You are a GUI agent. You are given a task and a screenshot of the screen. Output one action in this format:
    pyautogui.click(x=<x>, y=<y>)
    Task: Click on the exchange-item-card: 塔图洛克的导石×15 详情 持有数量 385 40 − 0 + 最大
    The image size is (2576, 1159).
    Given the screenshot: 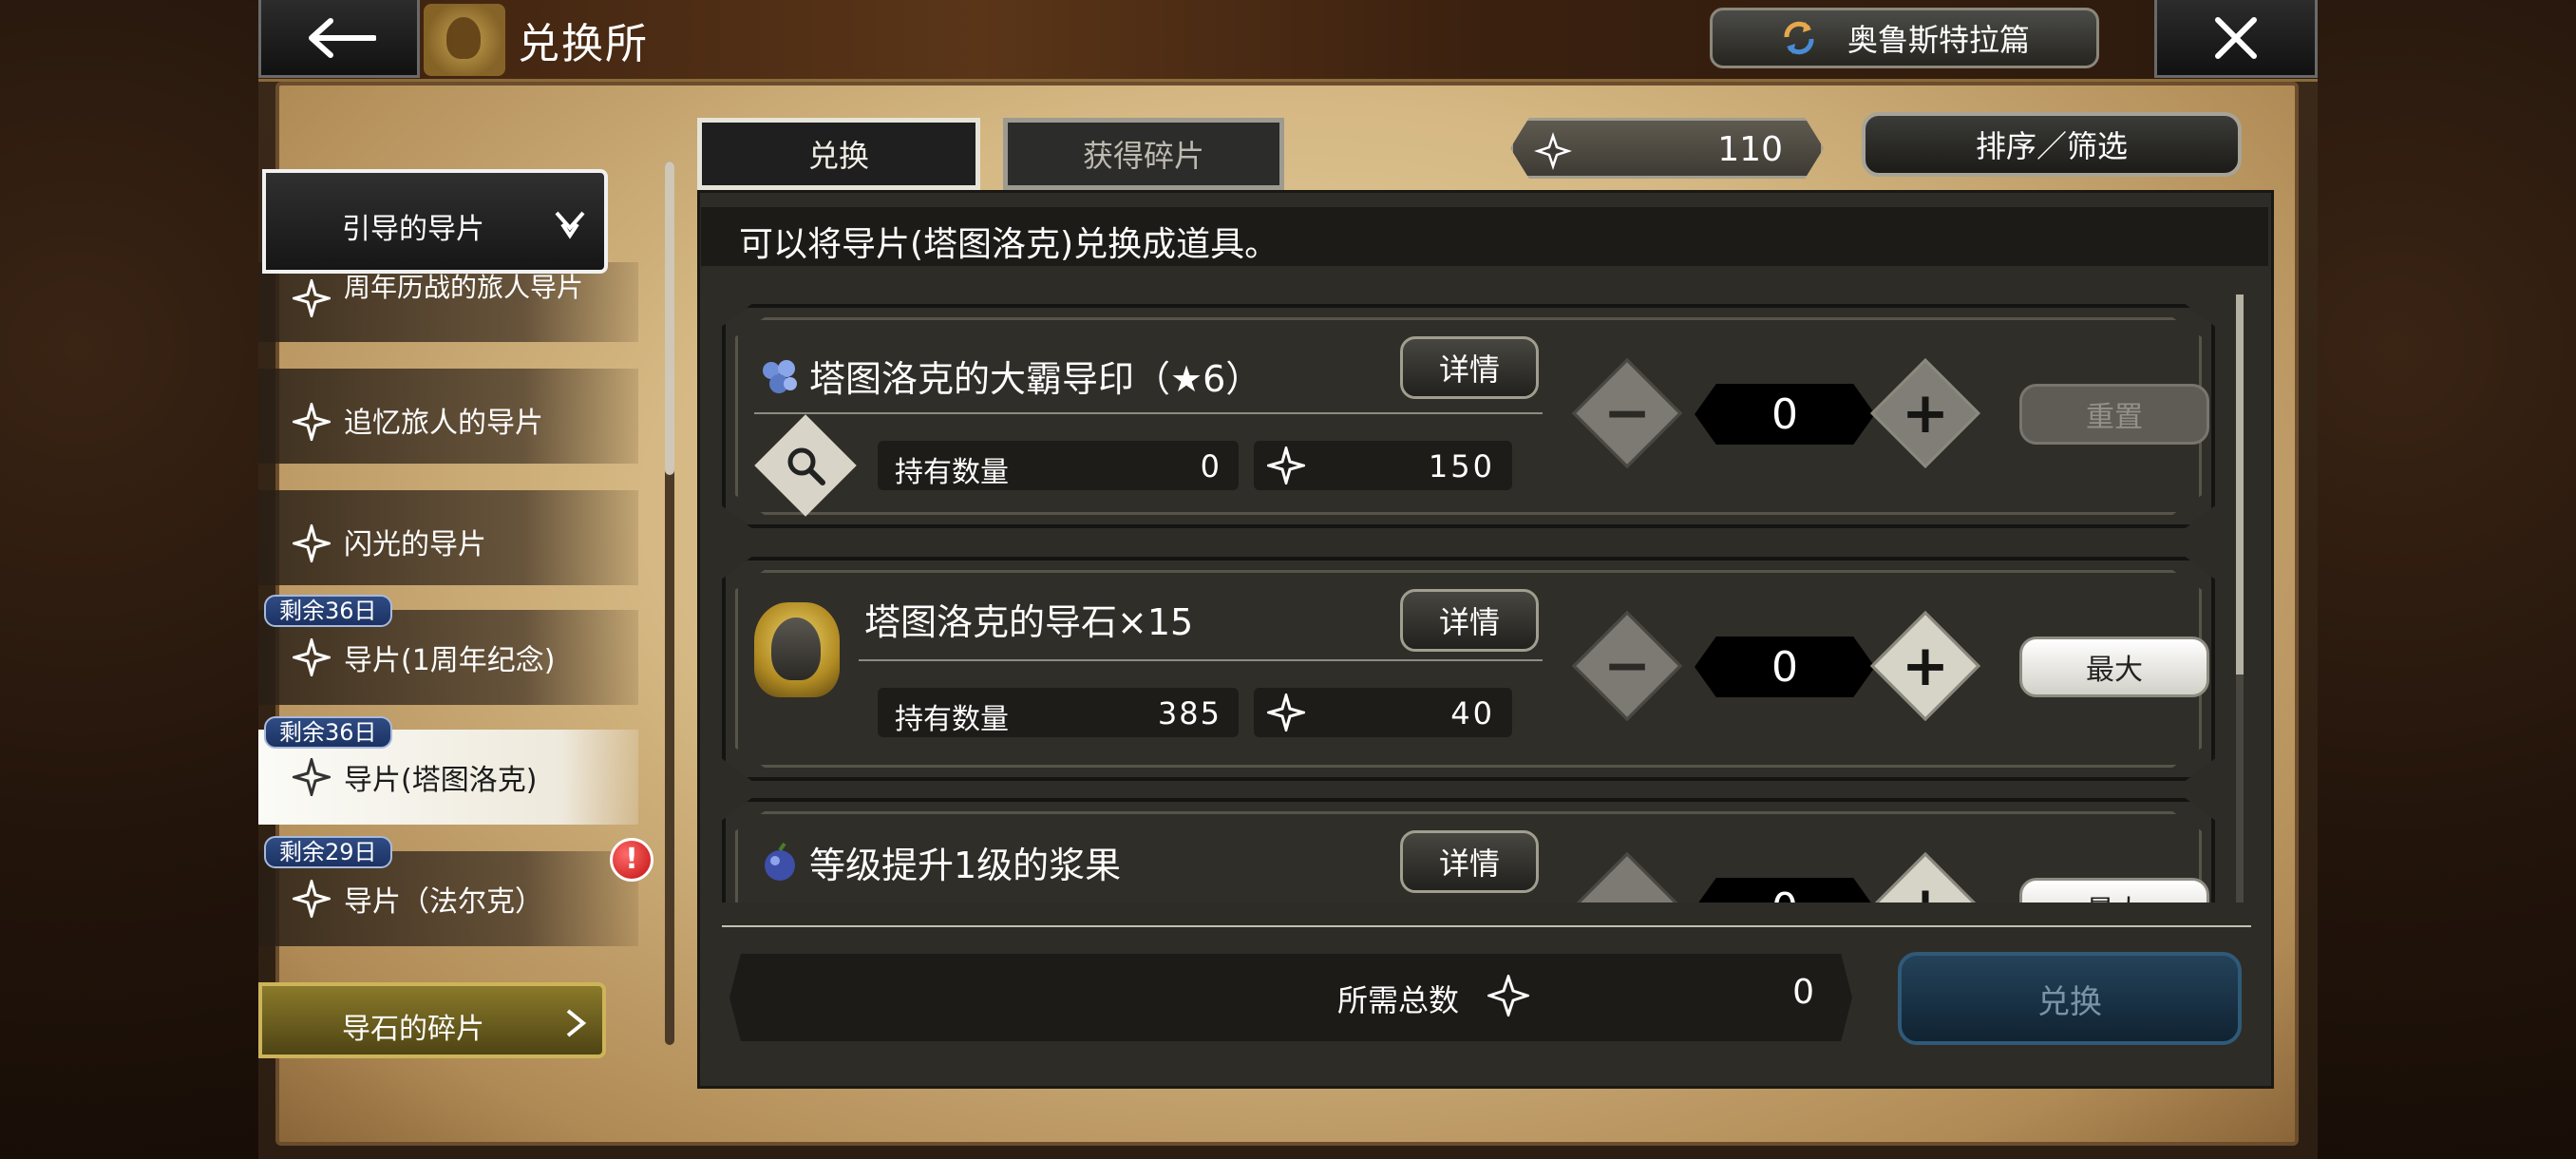 What is the action you would take?
    pyautogui.click(x=1468, y=669)
    